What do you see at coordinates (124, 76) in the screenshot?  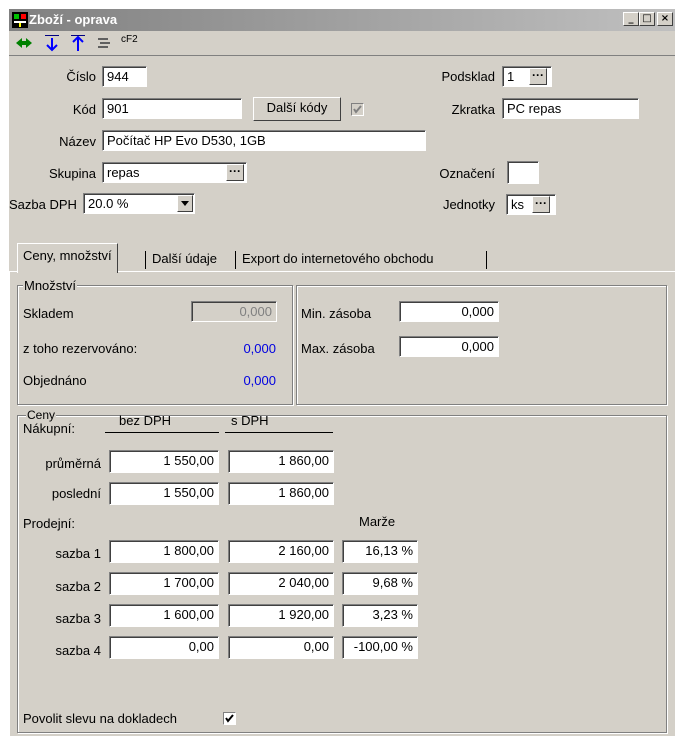 I see `cislo-field: 944` at bounding box center [124, 76].